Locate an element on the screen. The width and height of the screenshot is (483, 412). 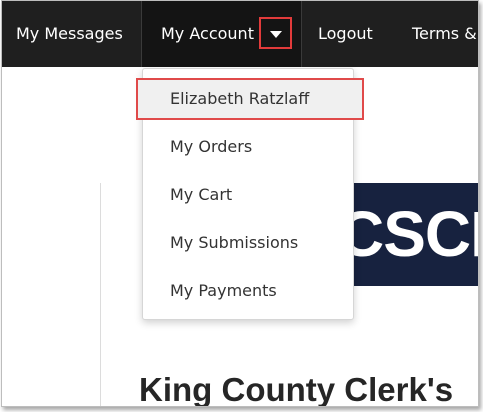
site-banner: CSCF is located at coordinates (405, 234).